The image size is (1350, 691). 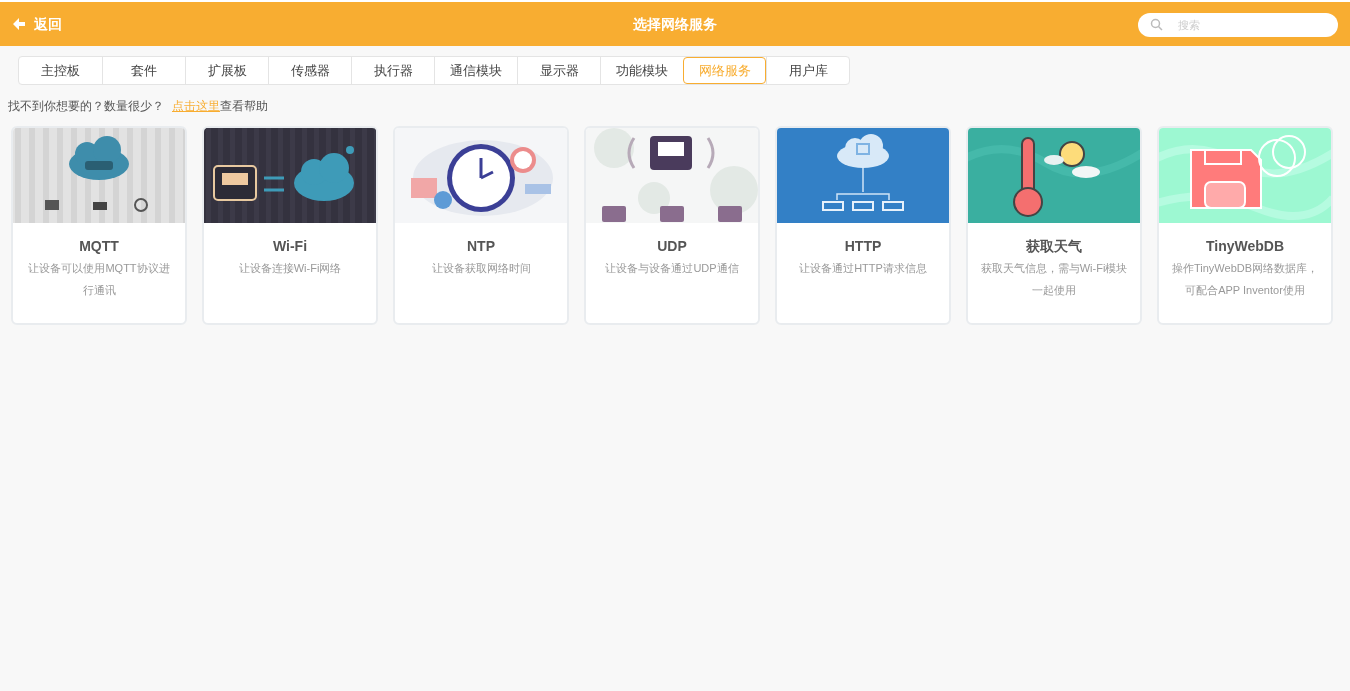 What do you see at coordinates (672, 268) in the screenshot?
I see `card-description: 让设备与设备通过UDP通信` at bounding box center [672, 268].